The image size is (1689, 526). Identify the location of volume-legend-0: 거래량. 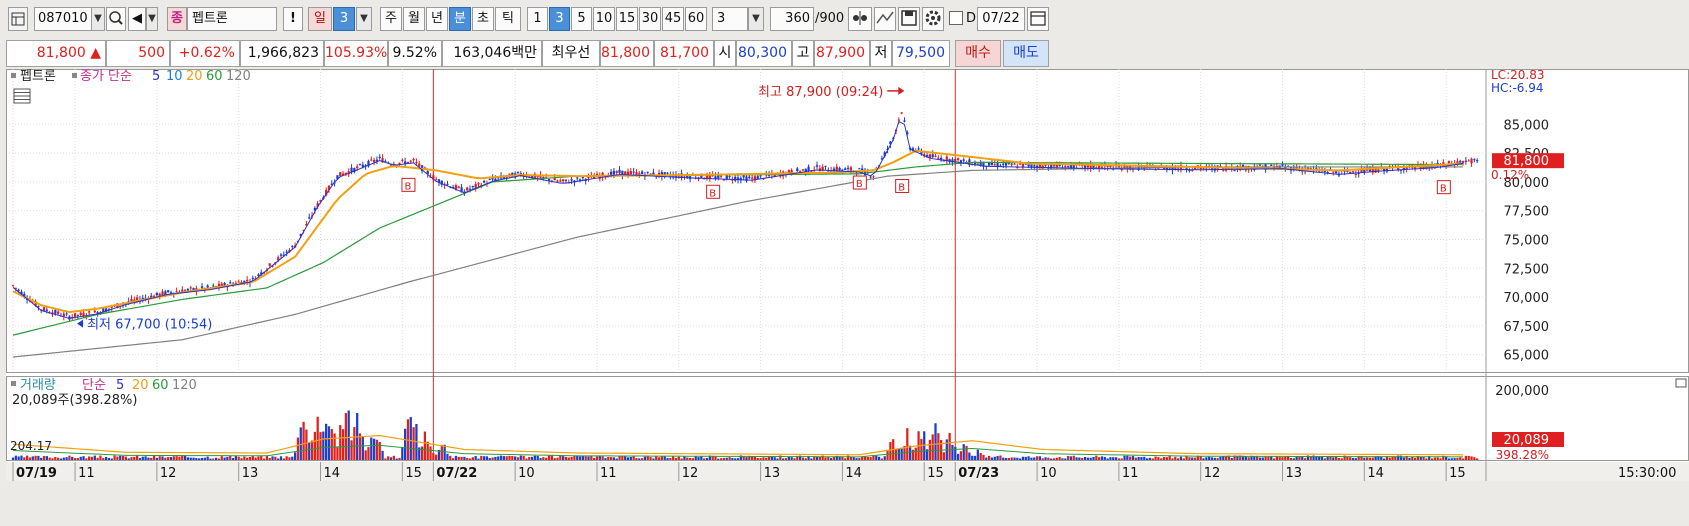
(38, 385).